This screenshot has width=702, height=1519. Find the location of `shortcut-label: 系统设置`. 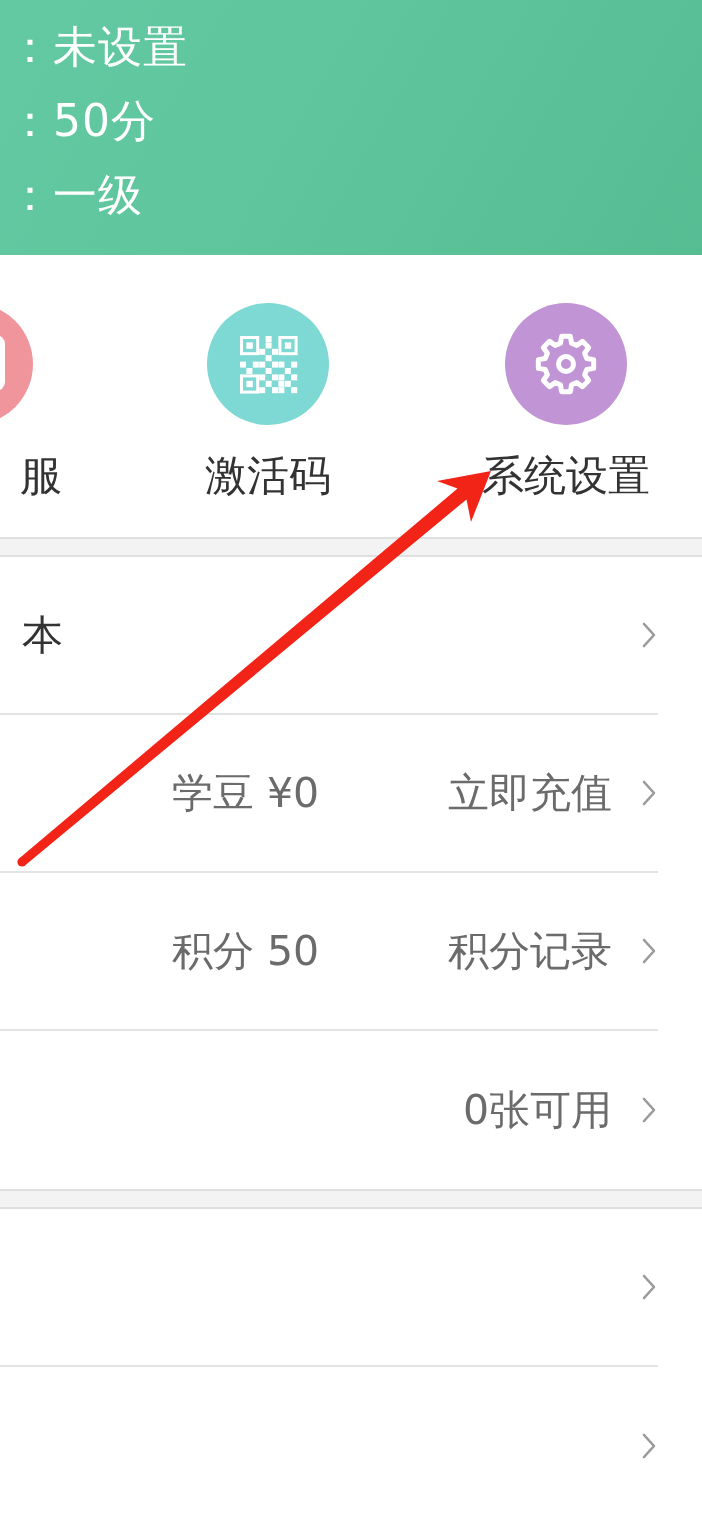

shortcut-label: 系统设置 is located at coordinates (566, 476).